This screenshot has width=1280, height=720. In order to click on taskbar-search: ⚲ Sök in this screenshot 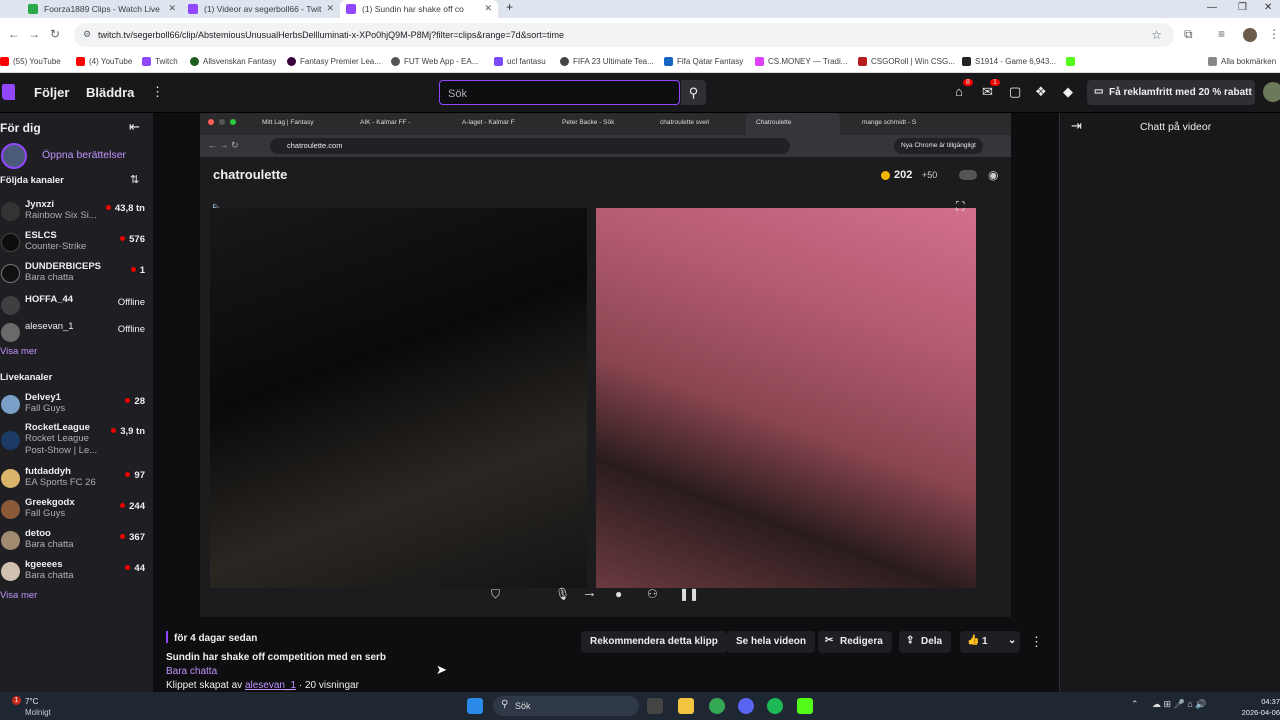, I will do `click(566, 706)`.